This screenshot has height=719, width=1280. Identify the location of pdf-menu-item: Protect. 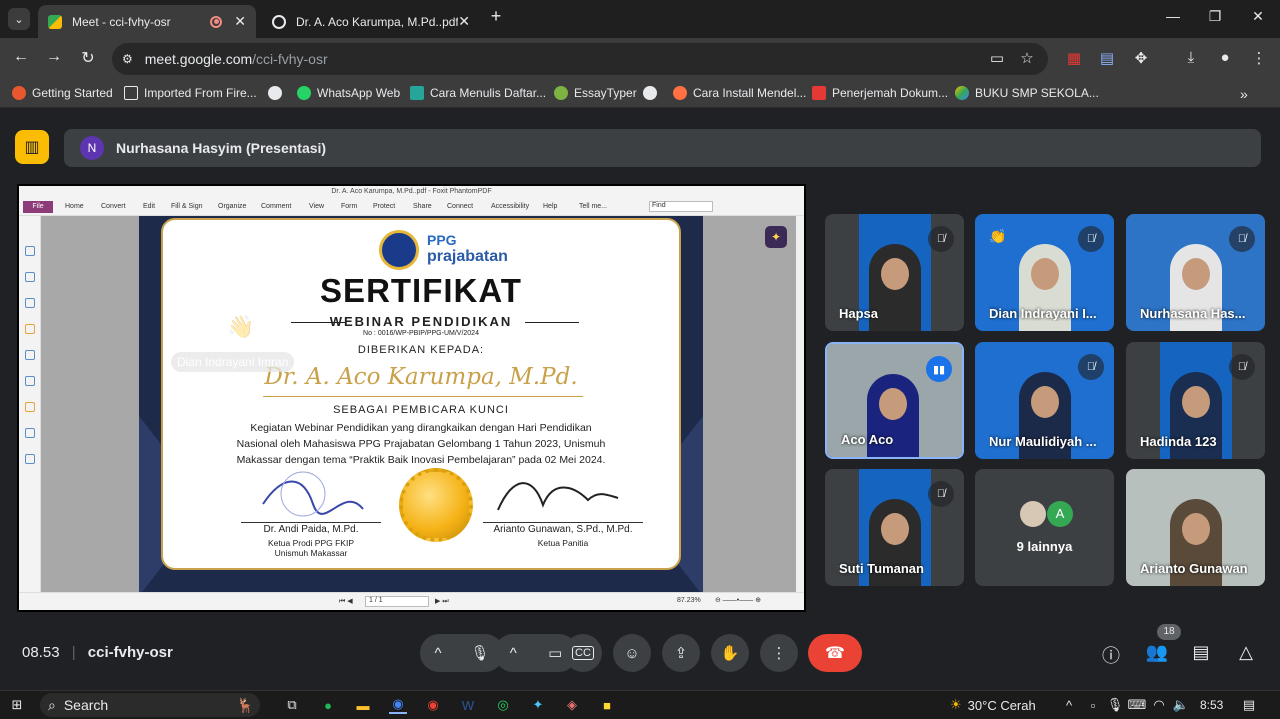
(384, 206).